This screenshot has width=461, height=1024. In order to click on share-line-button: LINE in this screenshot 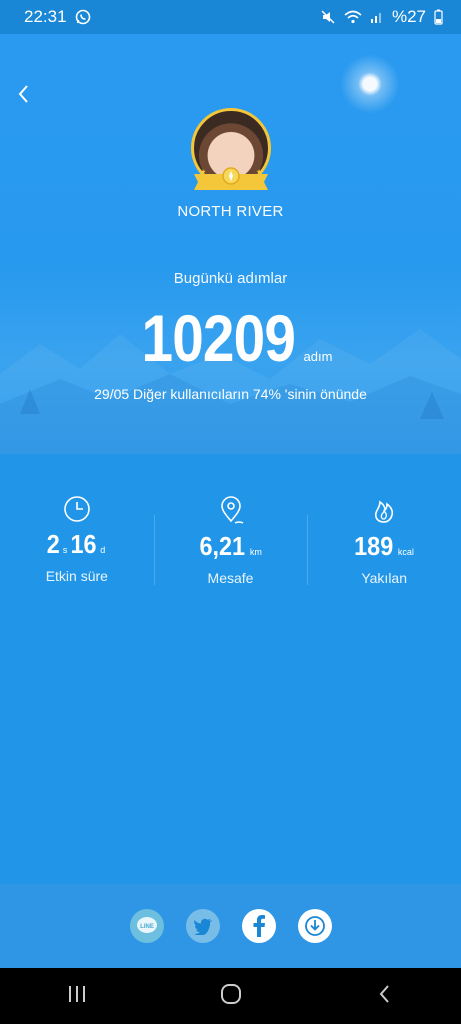, I will do `click(146, 926)`.